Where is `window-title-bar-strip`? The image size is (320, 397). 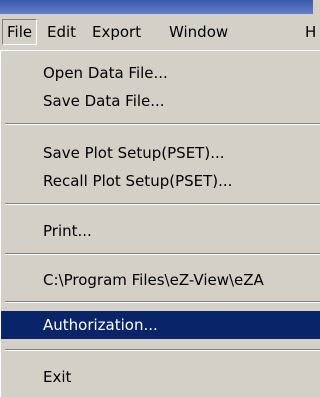
window-title-bar-strip is located at coordinates (156, 7).